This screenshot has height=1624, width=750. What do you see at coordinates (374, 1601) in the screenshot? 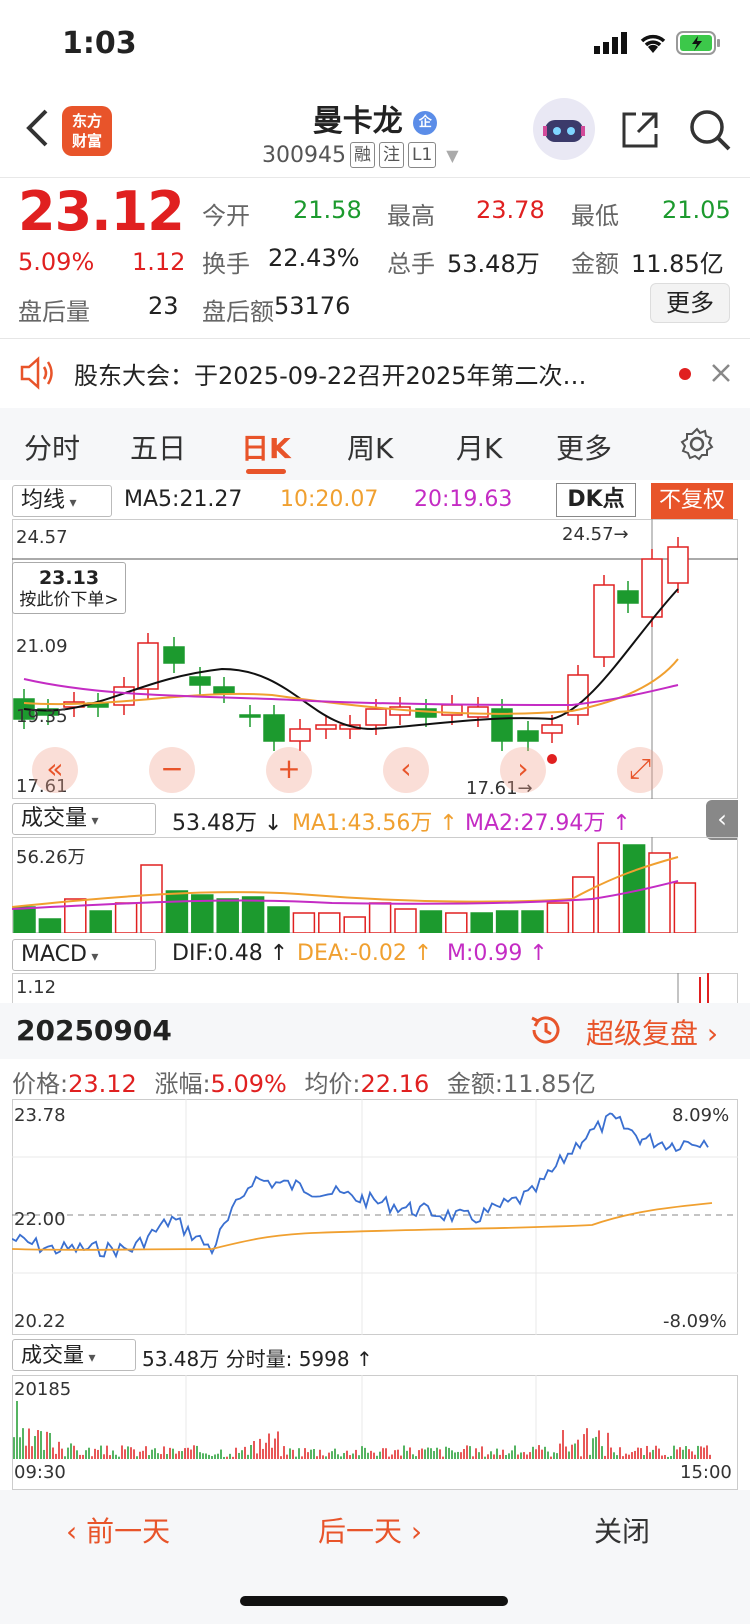
I see `home-indicator` at bounding box center [374, 1601].